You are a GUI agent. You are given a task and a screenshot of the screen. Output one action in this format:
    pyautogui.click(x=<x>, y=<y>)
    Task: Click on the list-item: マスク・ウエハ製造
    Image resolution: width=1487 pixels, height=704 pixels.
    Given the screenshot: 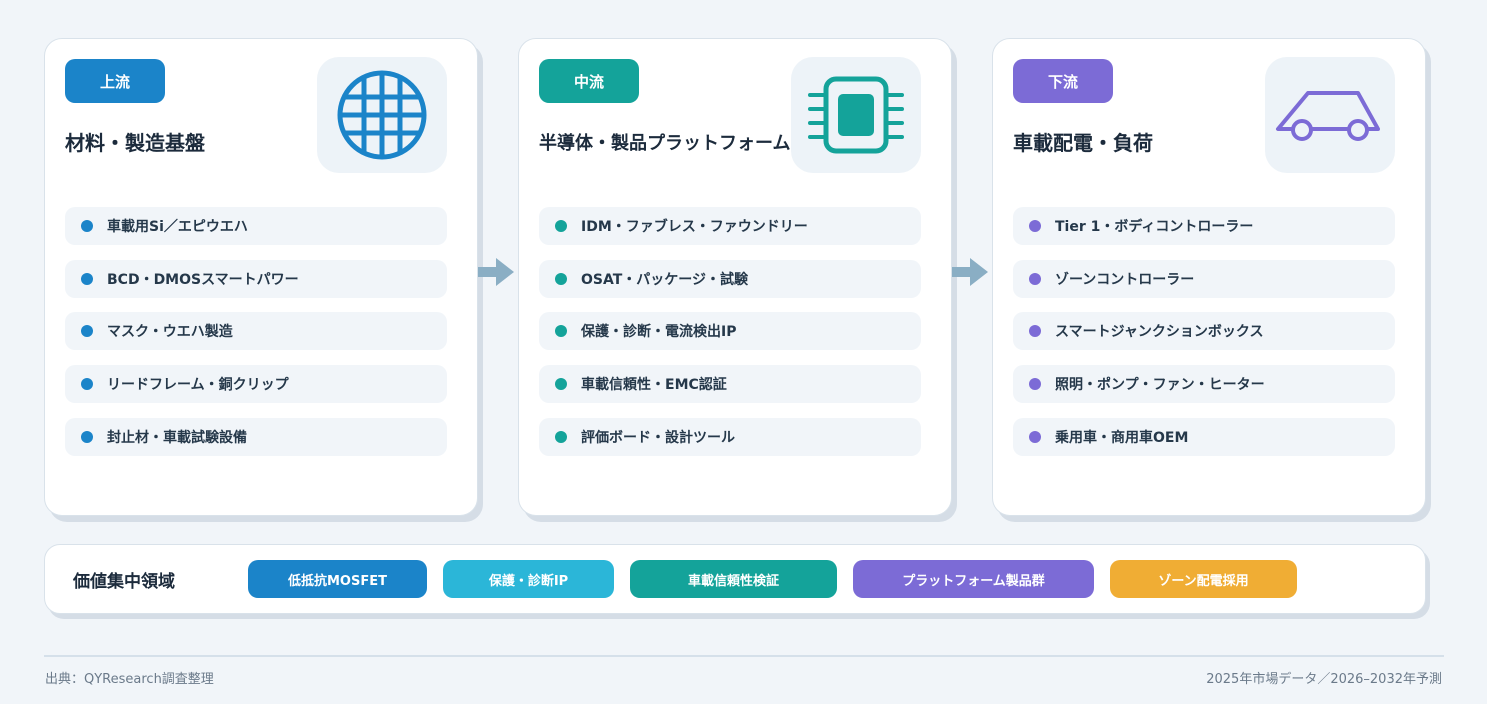 What is the action you would take?
    pyautogui.click(x=256, y=331)
    